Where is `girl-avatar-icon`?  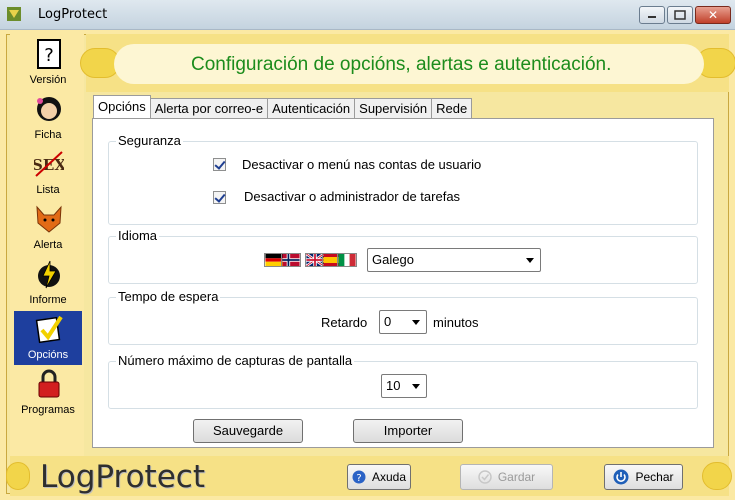
girl-avatar-icon is located at coordinates (49, 109).